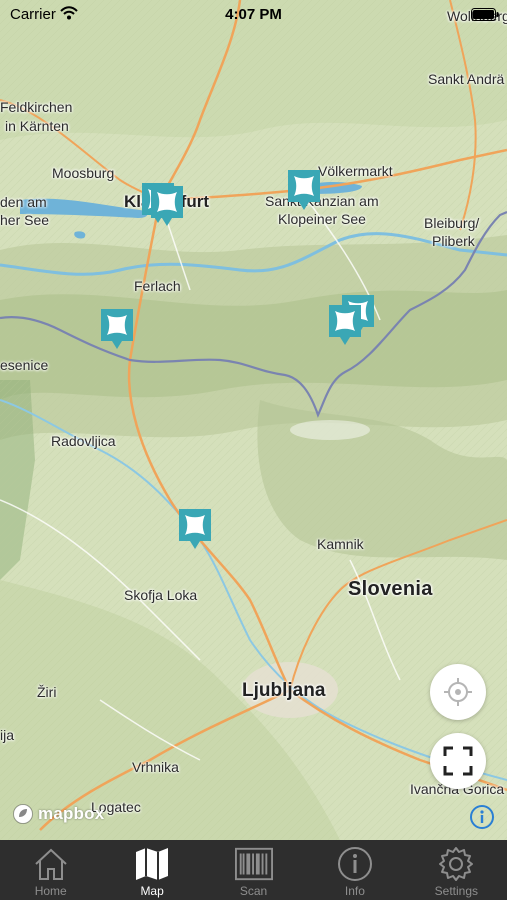 Image resolution: width=507 pixels, height=900 pixels. What do you see at coordinates (155, 767) in the screenshot?
I see `place-label-vrhnika: Vrhnika` at bounding box center [155, 767].